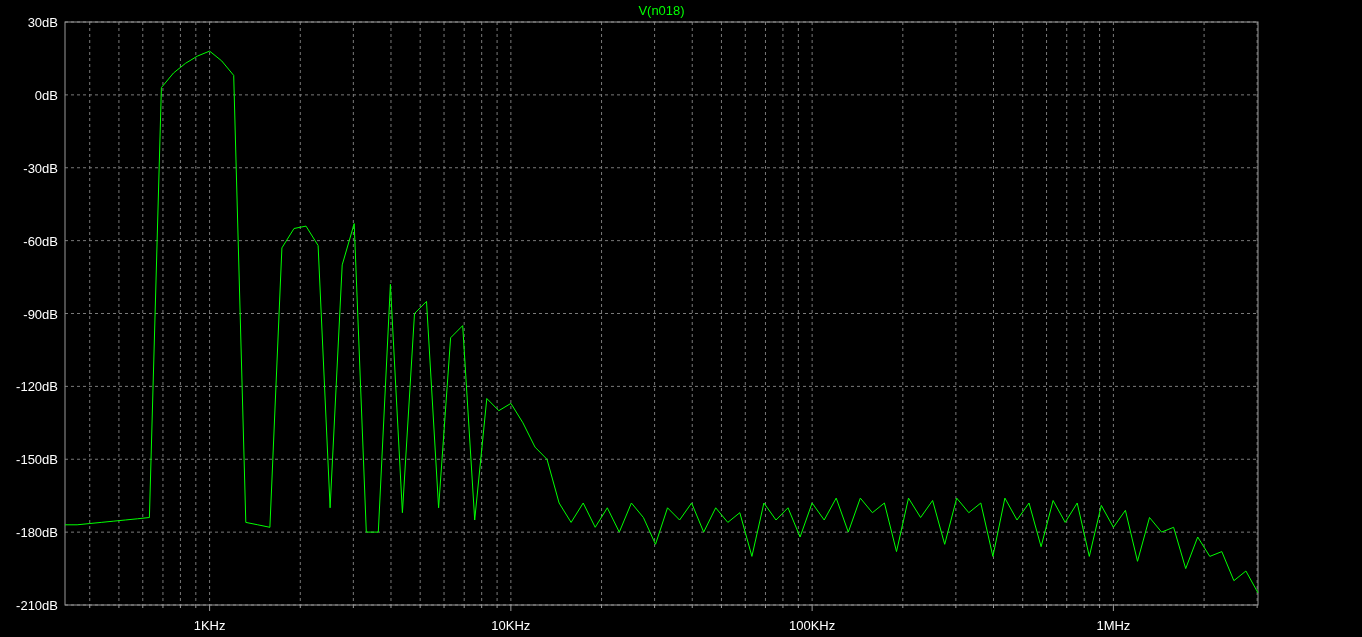 The height and width of the screenshot is (637, 1362). What do you see at coordinates (511, 625) in the screenshot?
I see `x-tick-label: 10KHz` at bounding box center [511, 625].